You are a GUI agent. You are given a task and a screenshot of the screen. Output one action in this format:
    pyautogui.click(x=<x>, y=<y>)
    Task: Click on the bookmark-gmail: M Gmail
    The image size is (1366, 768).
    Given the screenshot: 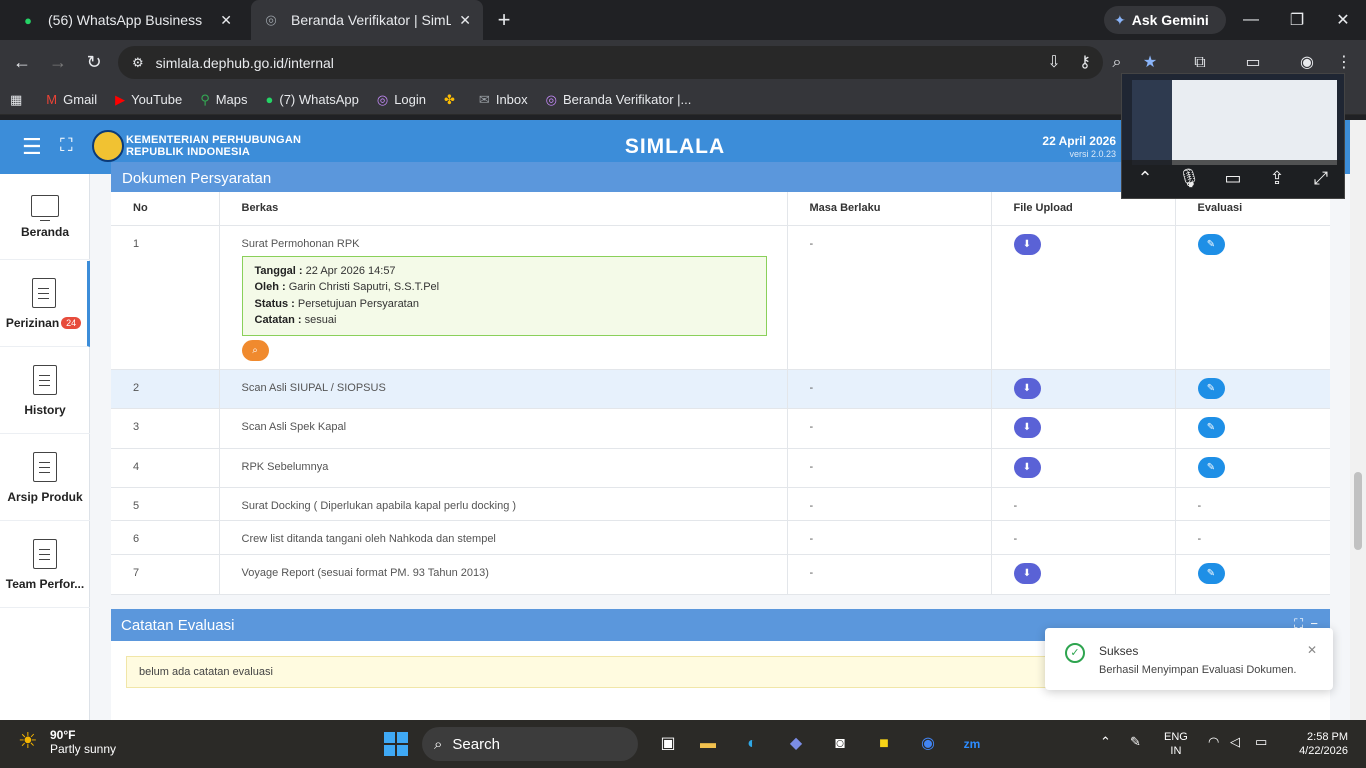 What is the action you would take?
    pyautogui.click(x=71, y=99)
    